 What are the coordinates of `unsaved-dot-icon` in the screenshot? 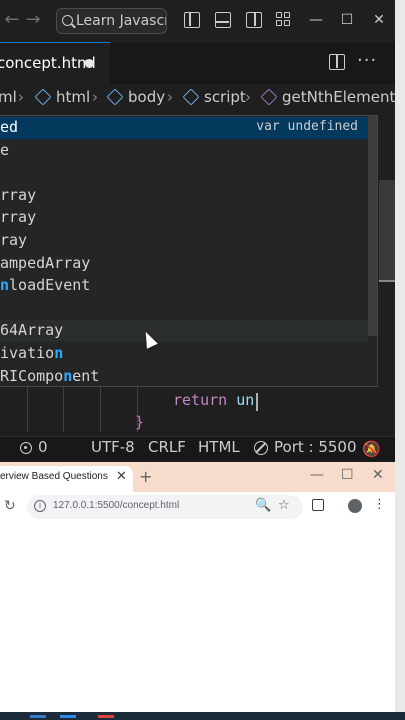 It's located at (89, 63).